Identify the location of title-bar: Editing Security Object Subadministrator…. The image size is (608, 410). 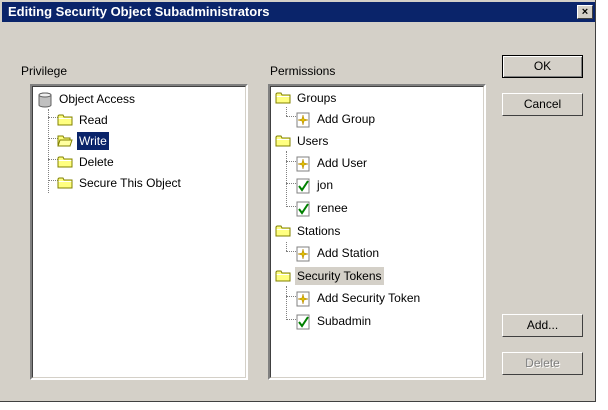
(298, 12).